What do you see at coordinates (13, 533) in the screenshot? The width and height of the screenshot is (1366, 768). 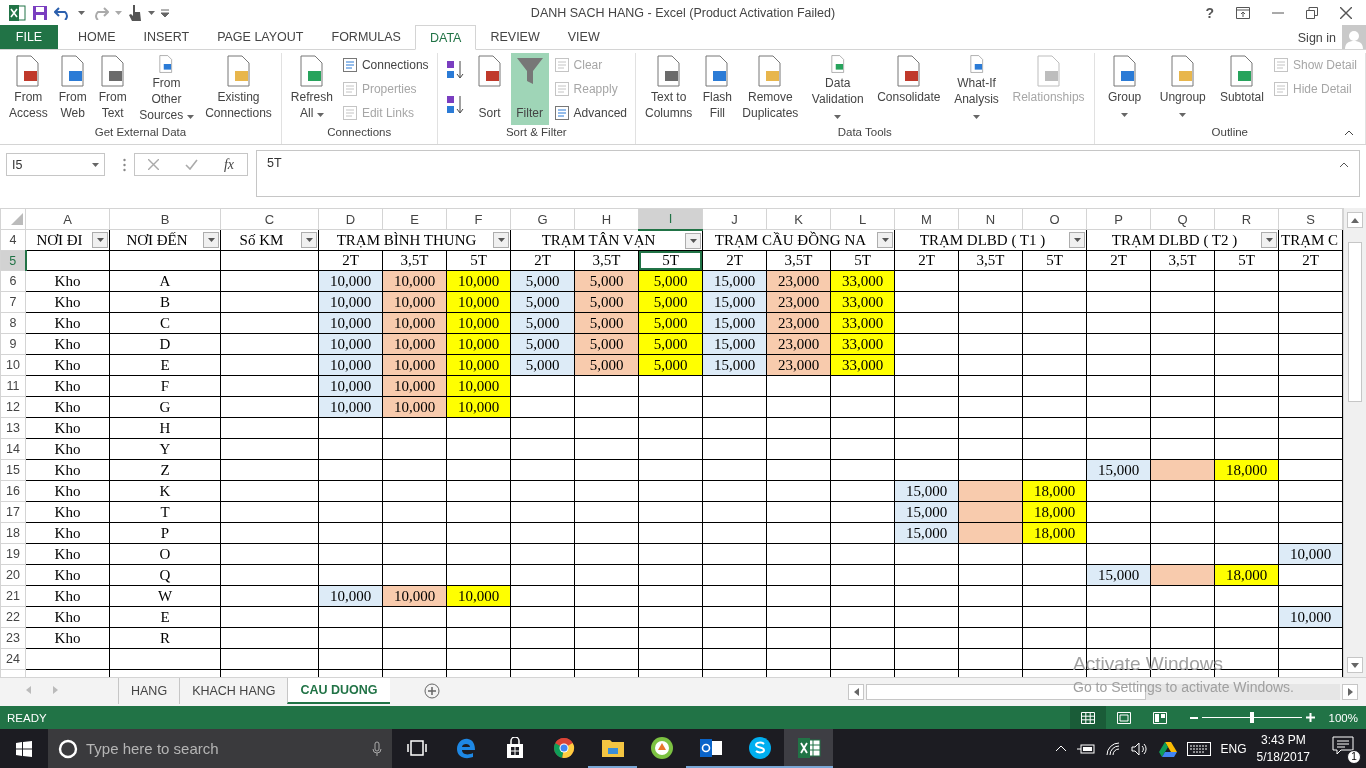 I see `row-header: 18` at bounding box center [13, 533].